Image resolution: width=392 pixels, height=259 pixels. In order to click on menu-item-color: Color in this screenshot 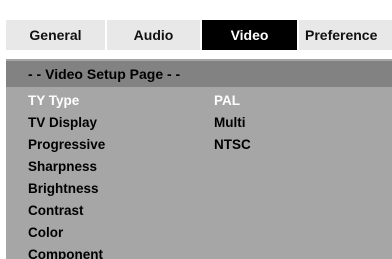, I will do `click(45, 233)`.